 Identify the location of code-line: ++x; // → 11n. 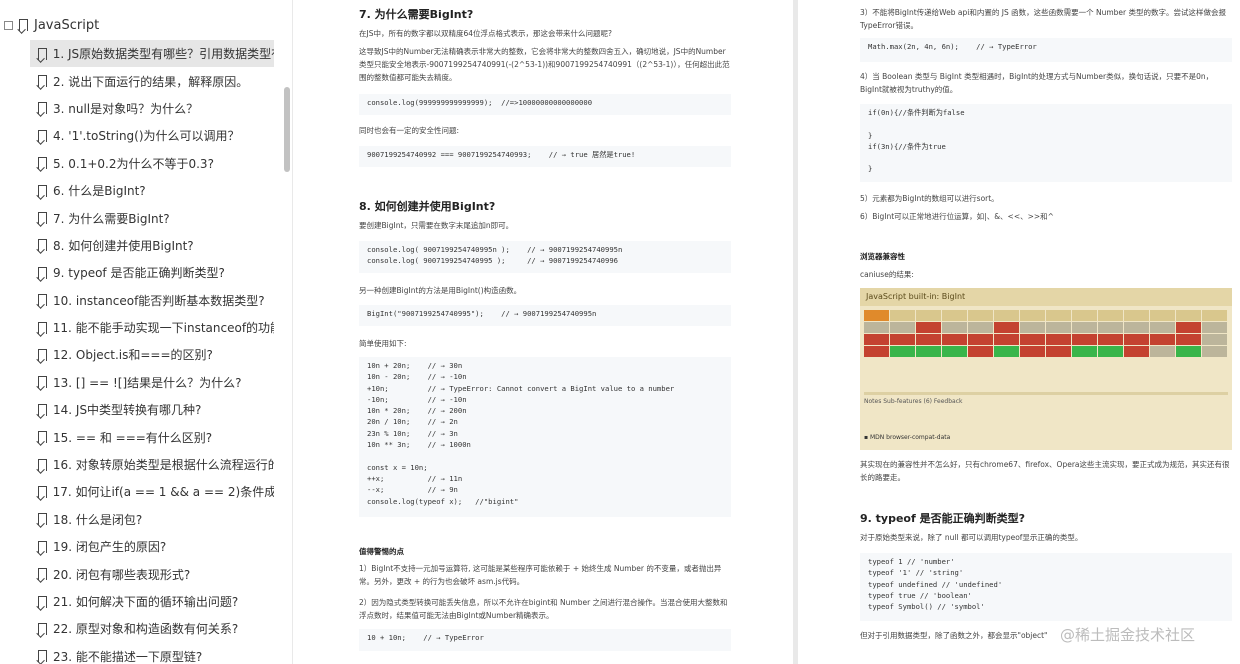
(415, 478).